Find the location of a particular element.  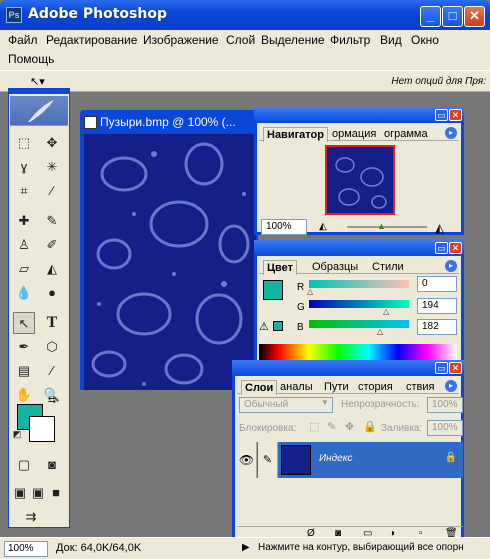

screen-mode-standard-icon: ▣ is located at coordinates (20, 493).